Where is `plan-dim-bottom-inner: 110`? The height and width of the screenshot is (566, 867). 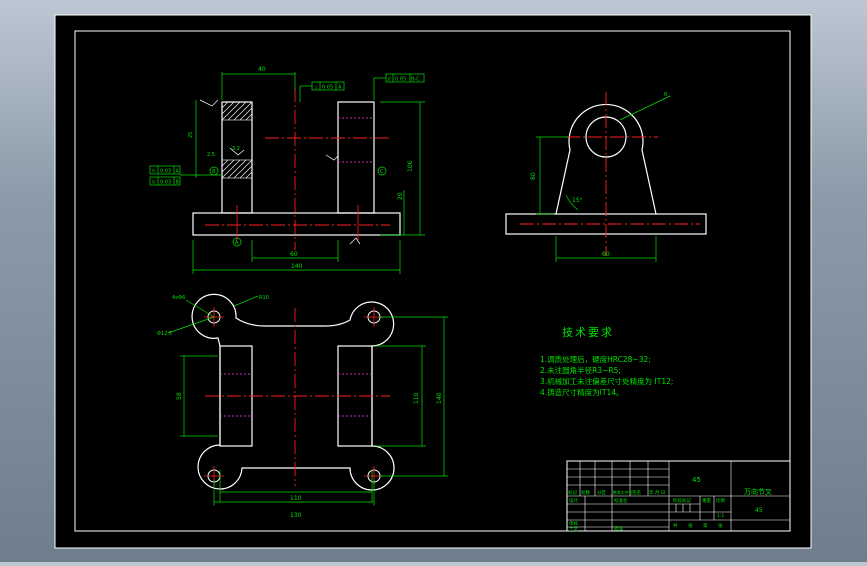
plan-dim-bottom-inner: 110 is located at coordinates (296, 498).